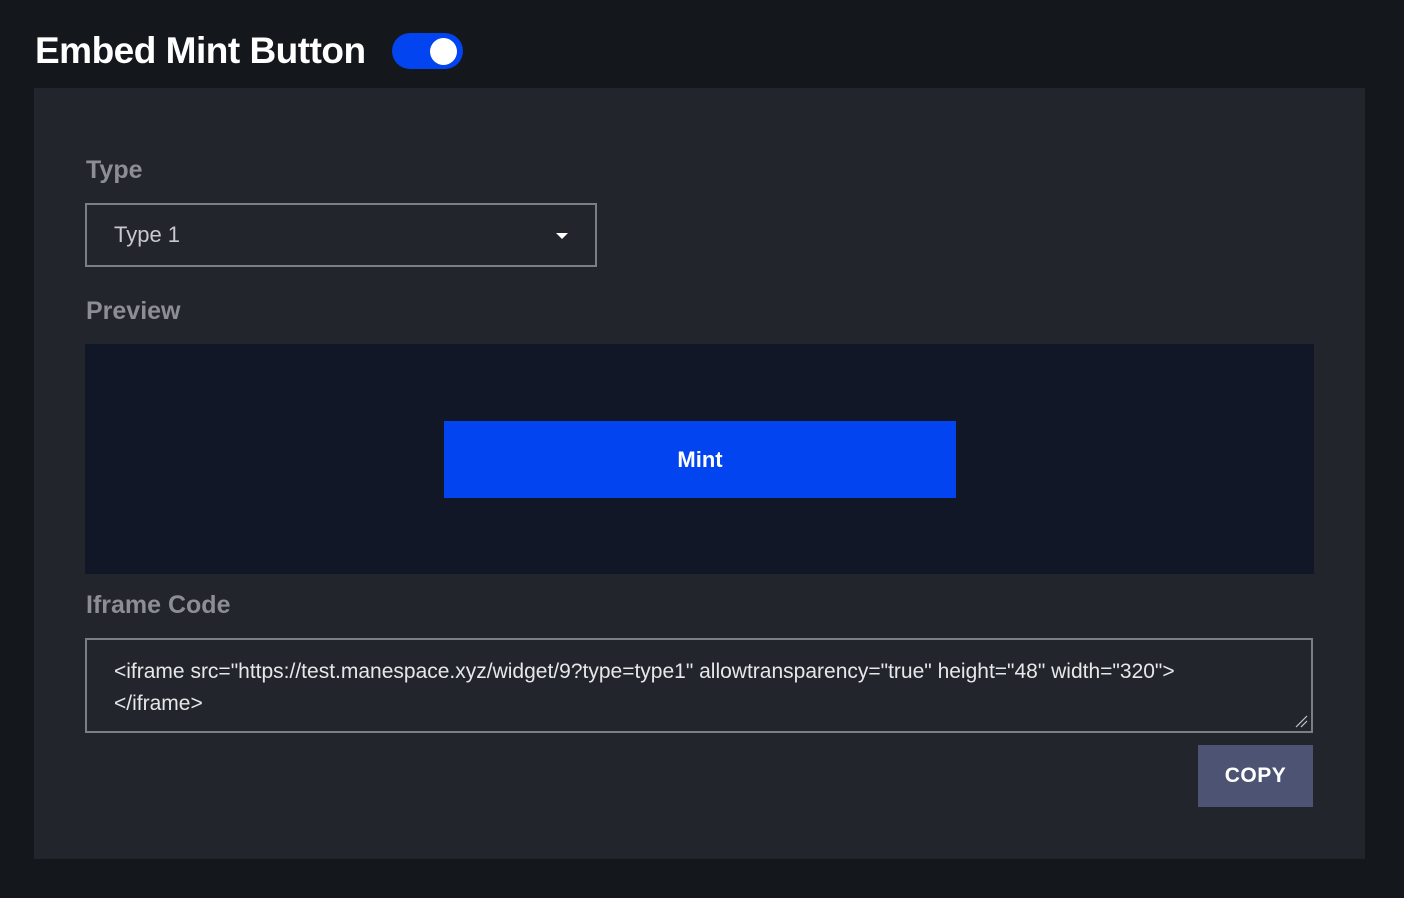 This screenshot has width=1404, height=898. What do you see at coordinates (562, 236) in the screenshot?
I see `chevron-down-icon` at bounding box center [562, 236].